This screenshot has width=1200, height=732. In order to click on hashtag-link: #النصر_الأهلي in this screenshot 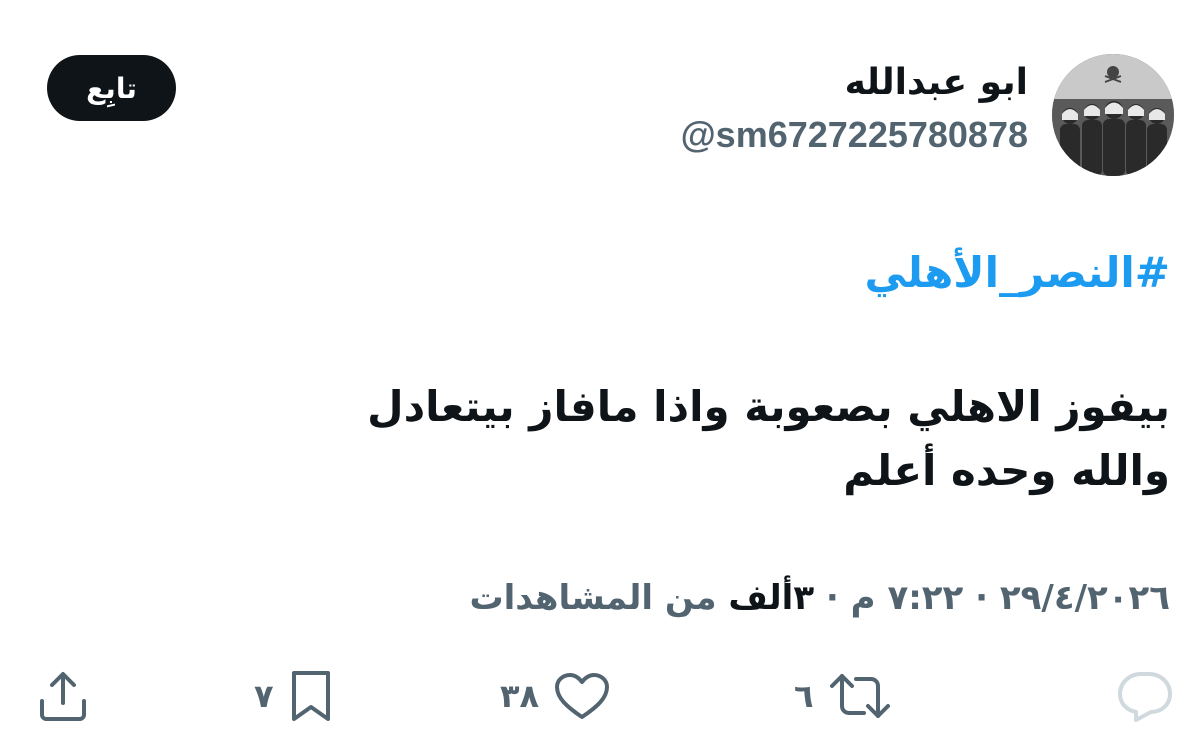, I will do `click(1017, 272)`.